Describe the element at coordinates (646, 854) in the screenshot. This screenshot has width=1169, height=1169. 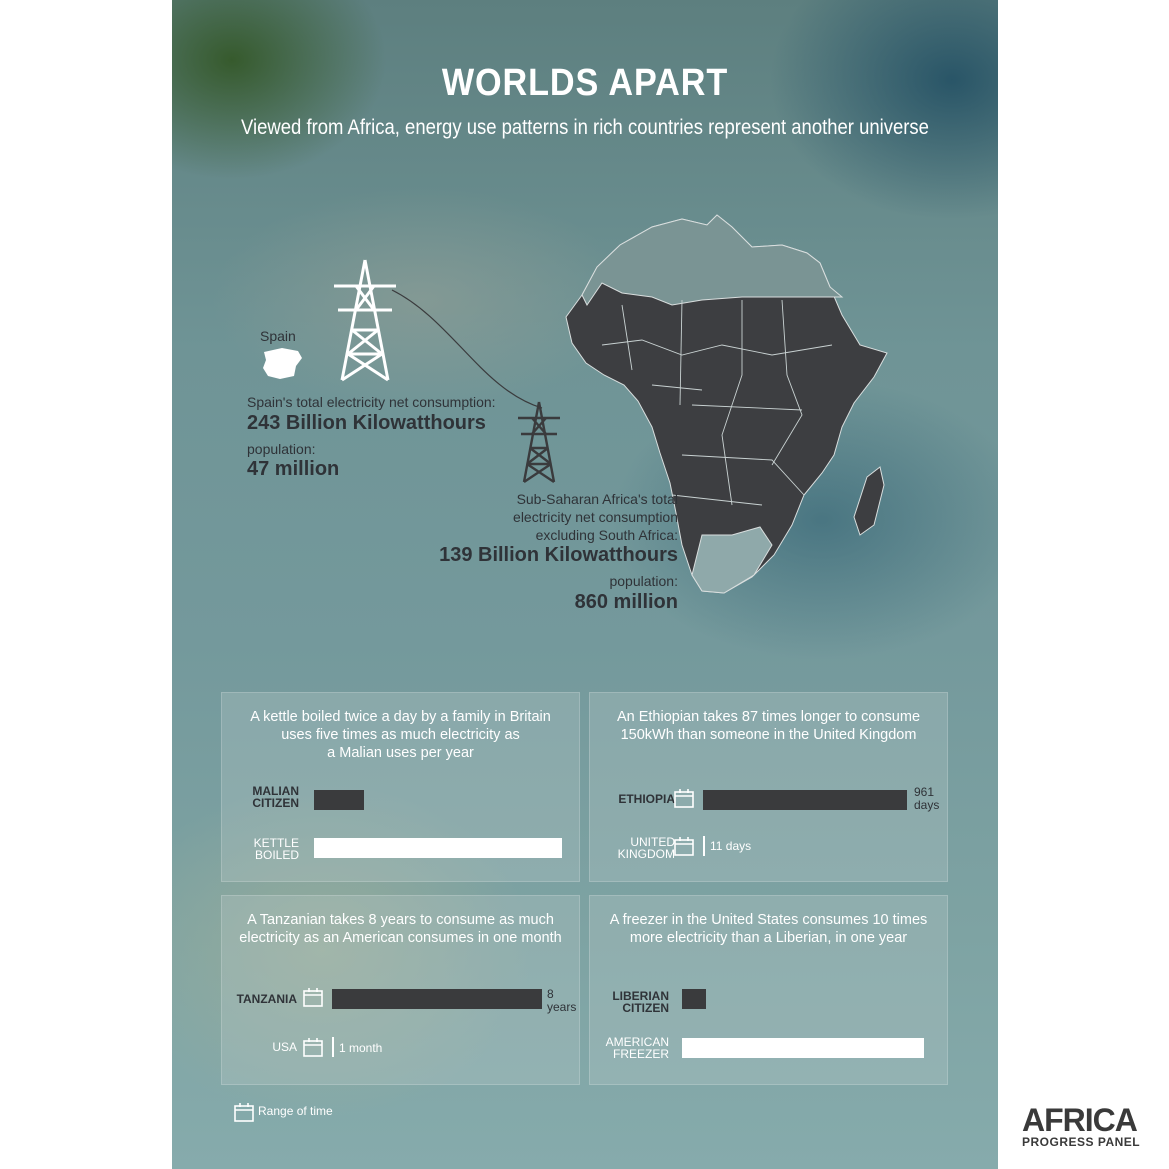
I see `uk-label-line2: KINGDOM` at that location.